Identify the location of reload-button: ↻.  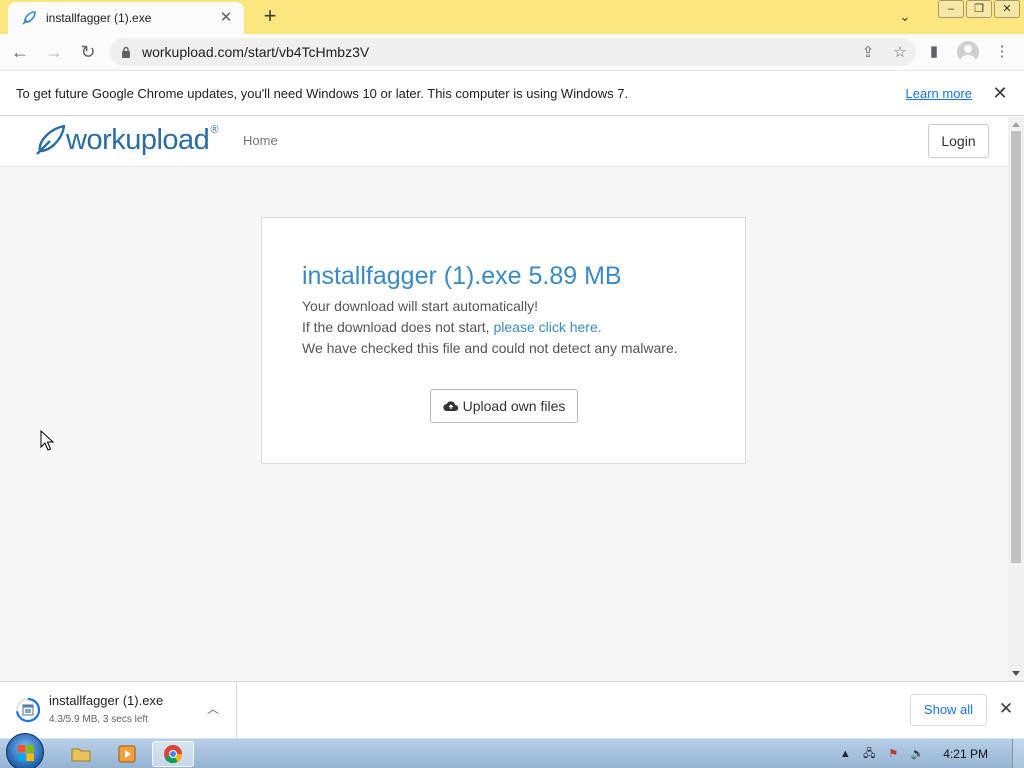
(88, 52).